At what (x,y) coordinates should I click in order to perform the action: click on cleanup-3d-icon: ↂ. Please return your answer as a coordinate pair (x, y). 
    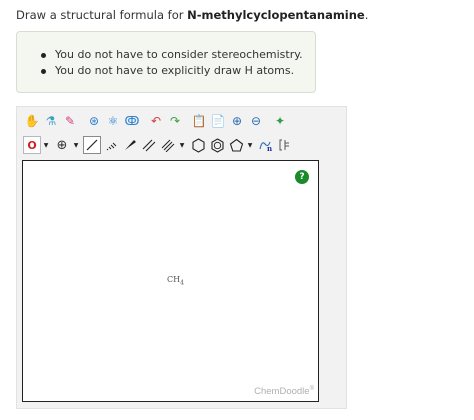
    Looking at the image, I should click on (132, 121).